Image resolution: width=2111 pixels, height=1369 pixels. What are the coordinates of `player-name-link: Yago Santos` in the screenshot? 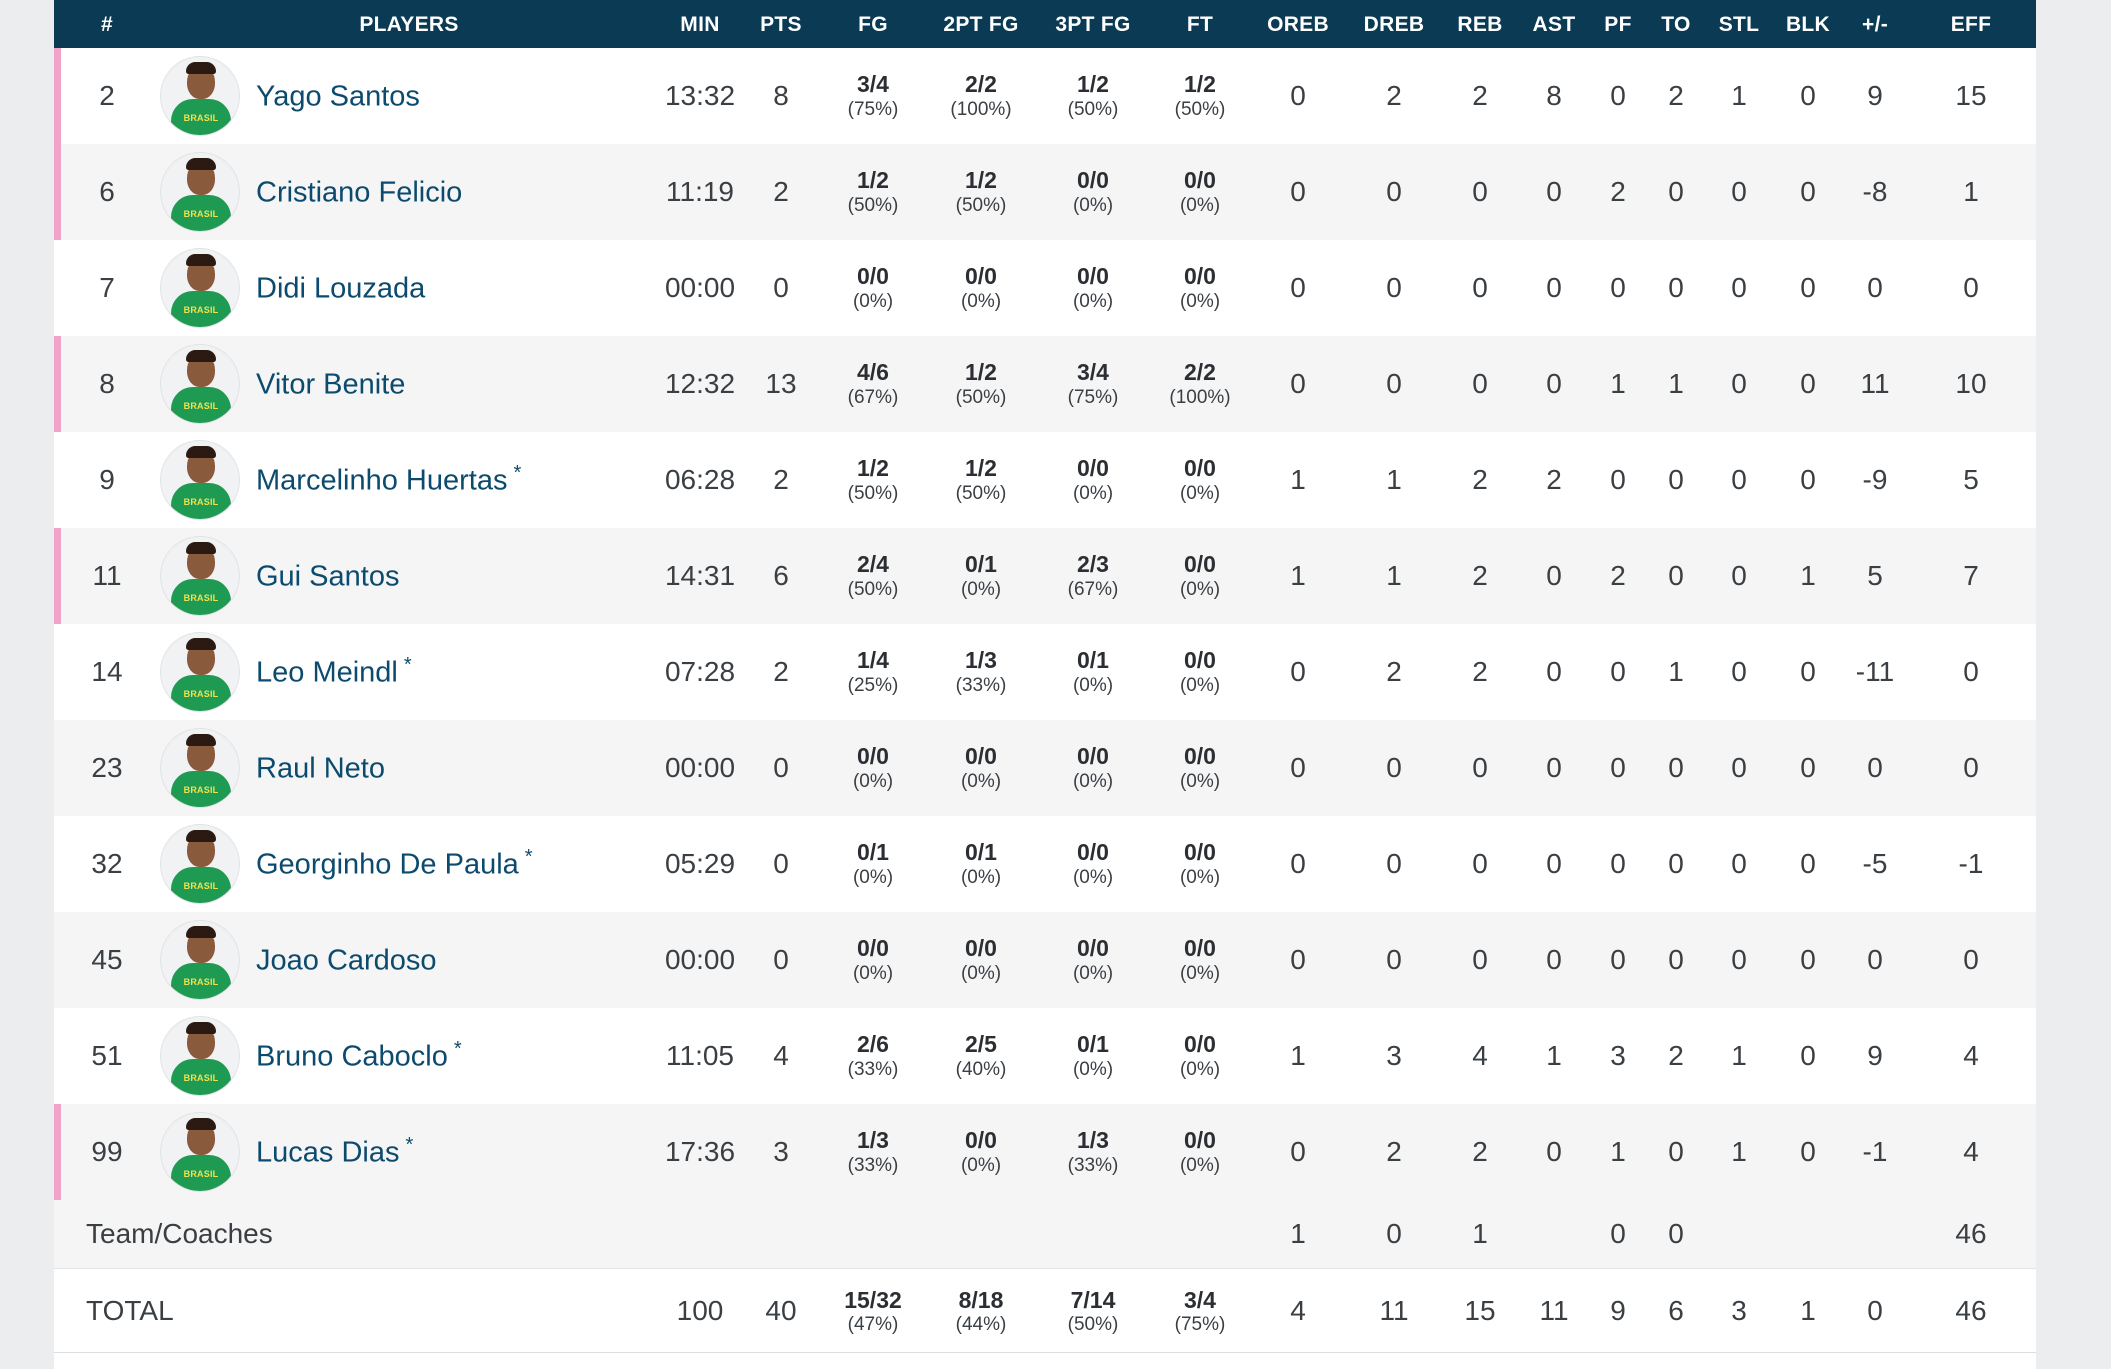 It's located at (341, 96).